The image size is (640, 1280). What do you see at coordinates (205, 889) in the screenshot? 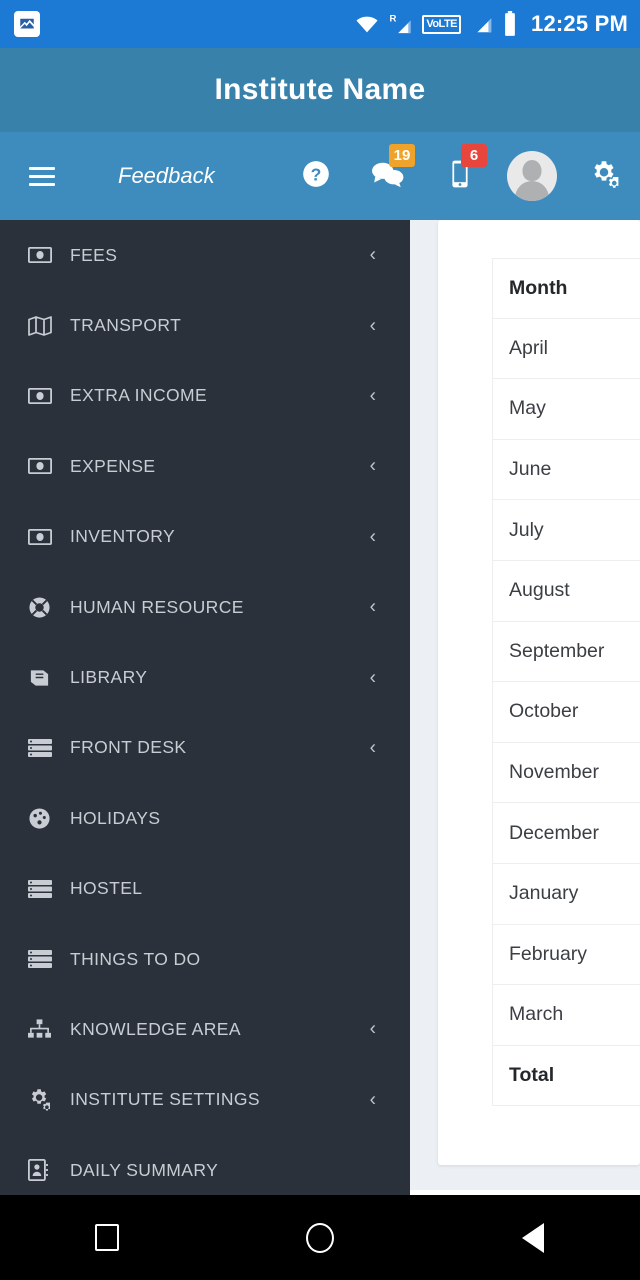
I see `sidebar-item-hostel: HOSTEL` at bounding box center [205, 889].